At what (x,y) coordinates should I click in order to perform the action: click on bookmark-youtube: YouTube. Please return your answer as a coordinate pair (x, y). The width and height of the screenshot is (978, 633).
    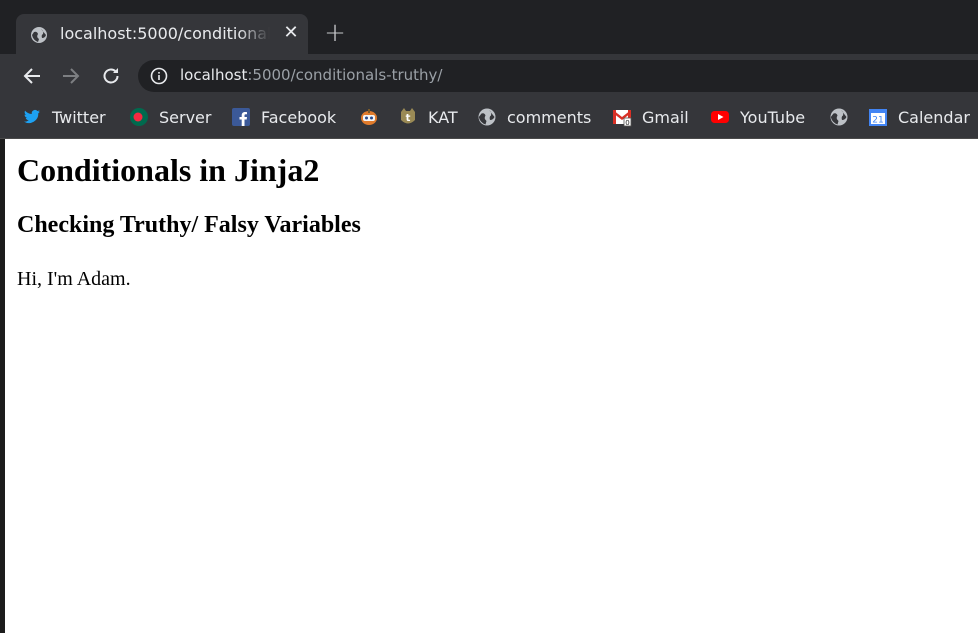
    Looking at the image, I should click on (757, 117).